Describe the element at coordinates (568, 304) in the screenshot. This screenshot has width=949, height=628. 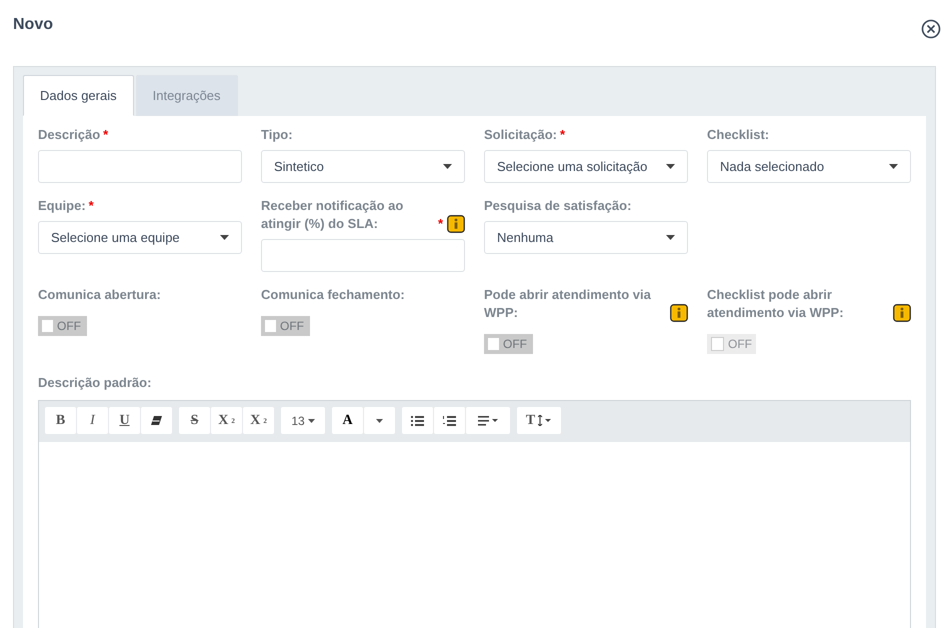
I see `field-label: Pode abrir atendimento via WPP:` at that location.